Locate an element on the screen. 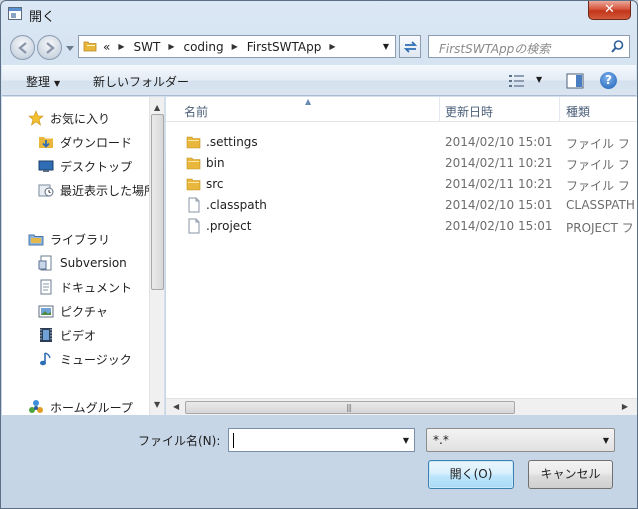 The image size is (638, 509). sidebar-item-desktop: デスクトップ is located at coordinates (85, 166).